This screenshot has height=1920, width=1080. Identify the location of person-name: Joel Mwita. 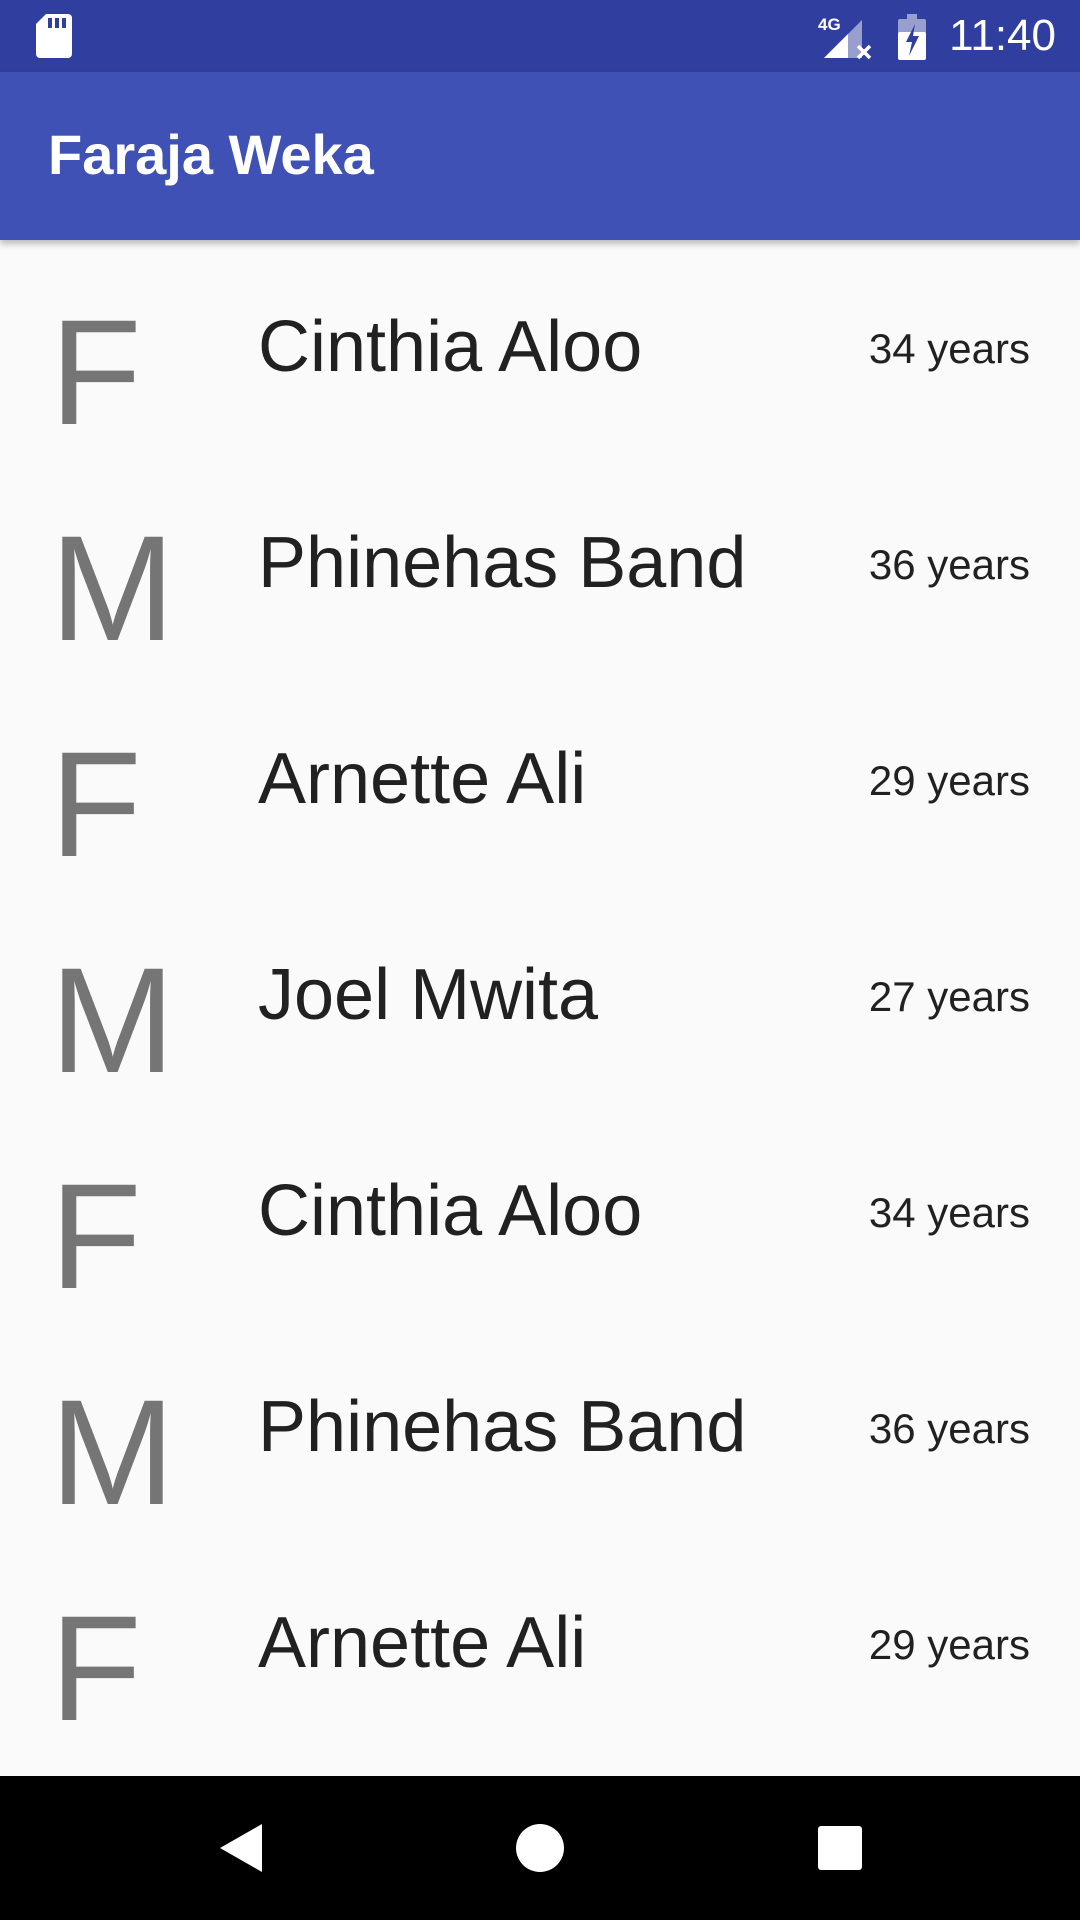
(428, 995).